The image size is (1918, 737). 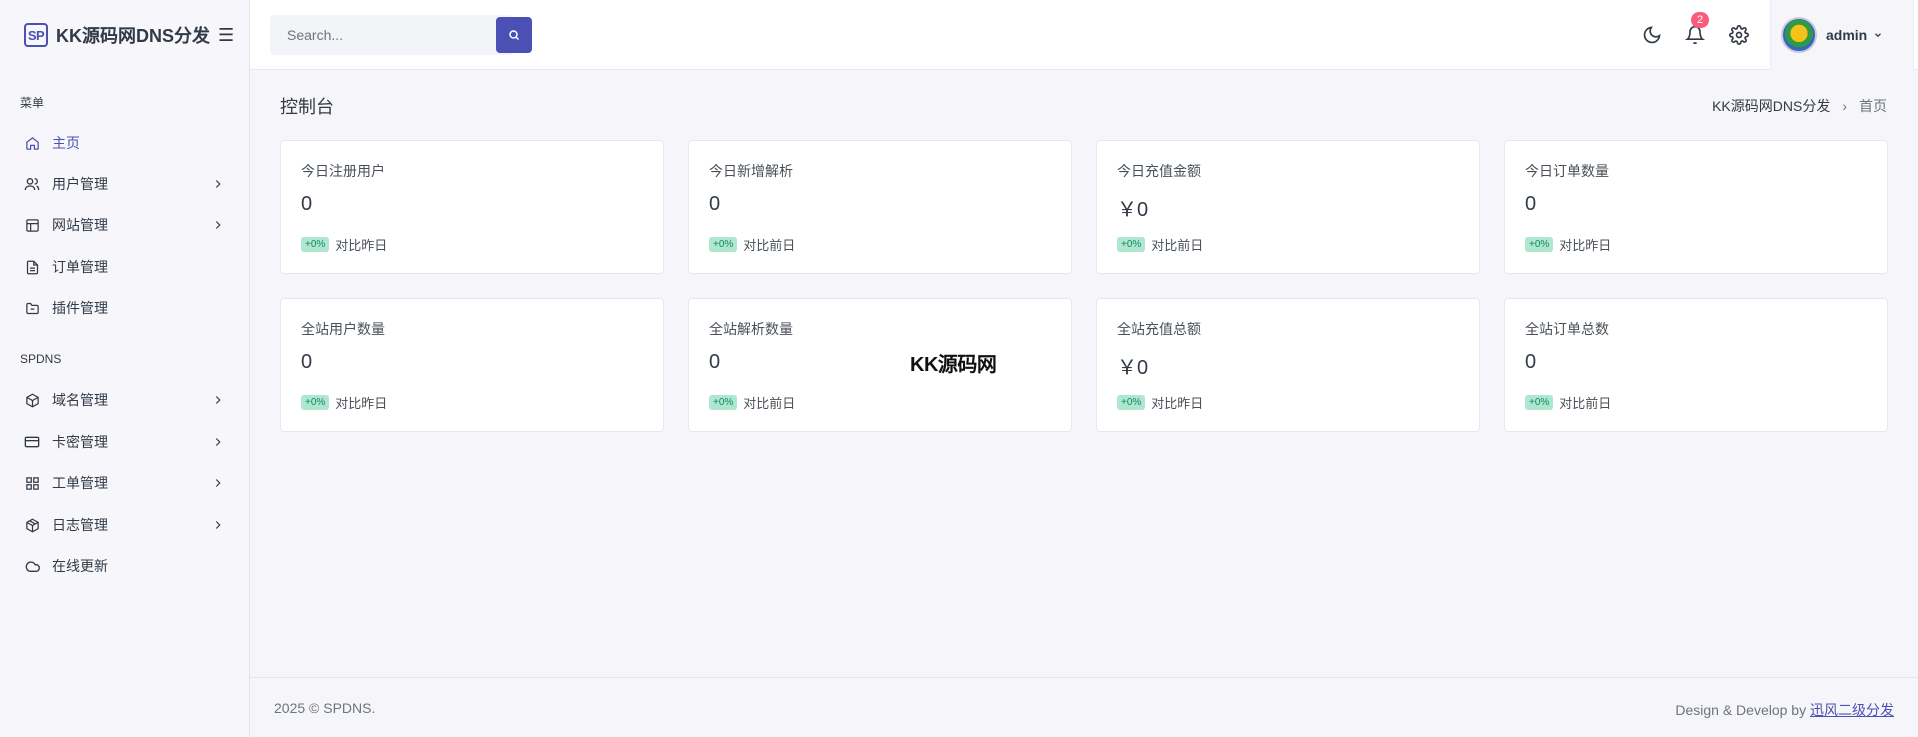 What do you see at coordinates (124, 525) in the screenshot?
I see `sidebar-item-logs: 日志管理` at bounding box center [124, 525].